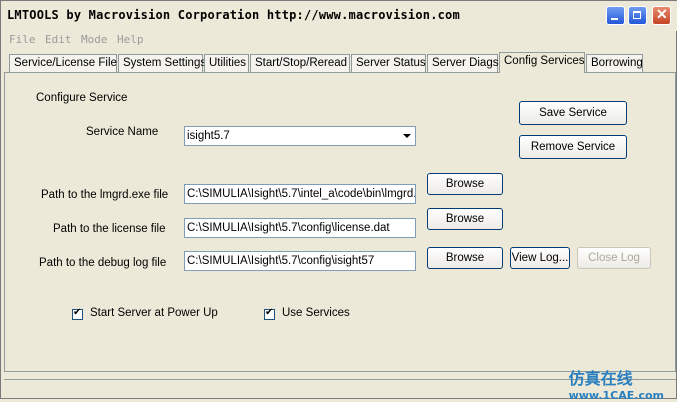  I want to click on watermark-logo: 仿真在线 www.1CAE.com, so click(616, 383).